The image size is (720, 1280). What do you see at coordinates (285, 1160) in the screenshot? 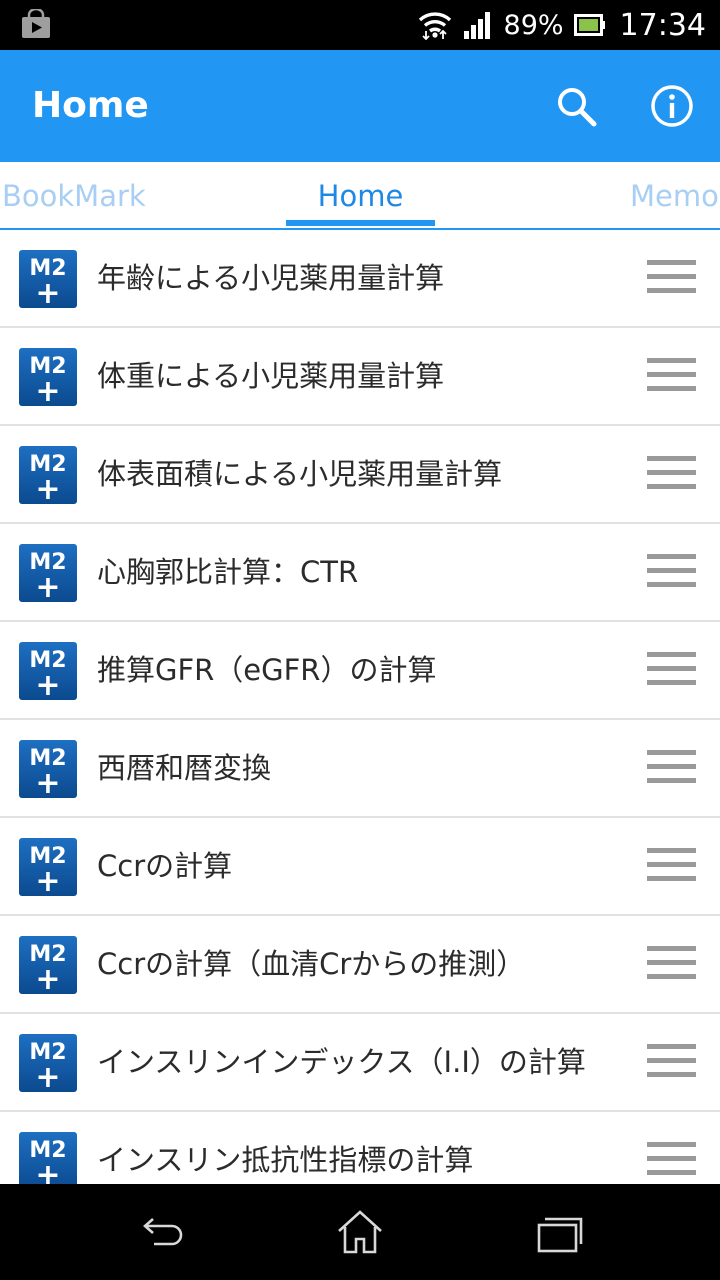
I see `list-item-label: インスリン抵抗性指標の計算` at bounding box center [285, 1160].